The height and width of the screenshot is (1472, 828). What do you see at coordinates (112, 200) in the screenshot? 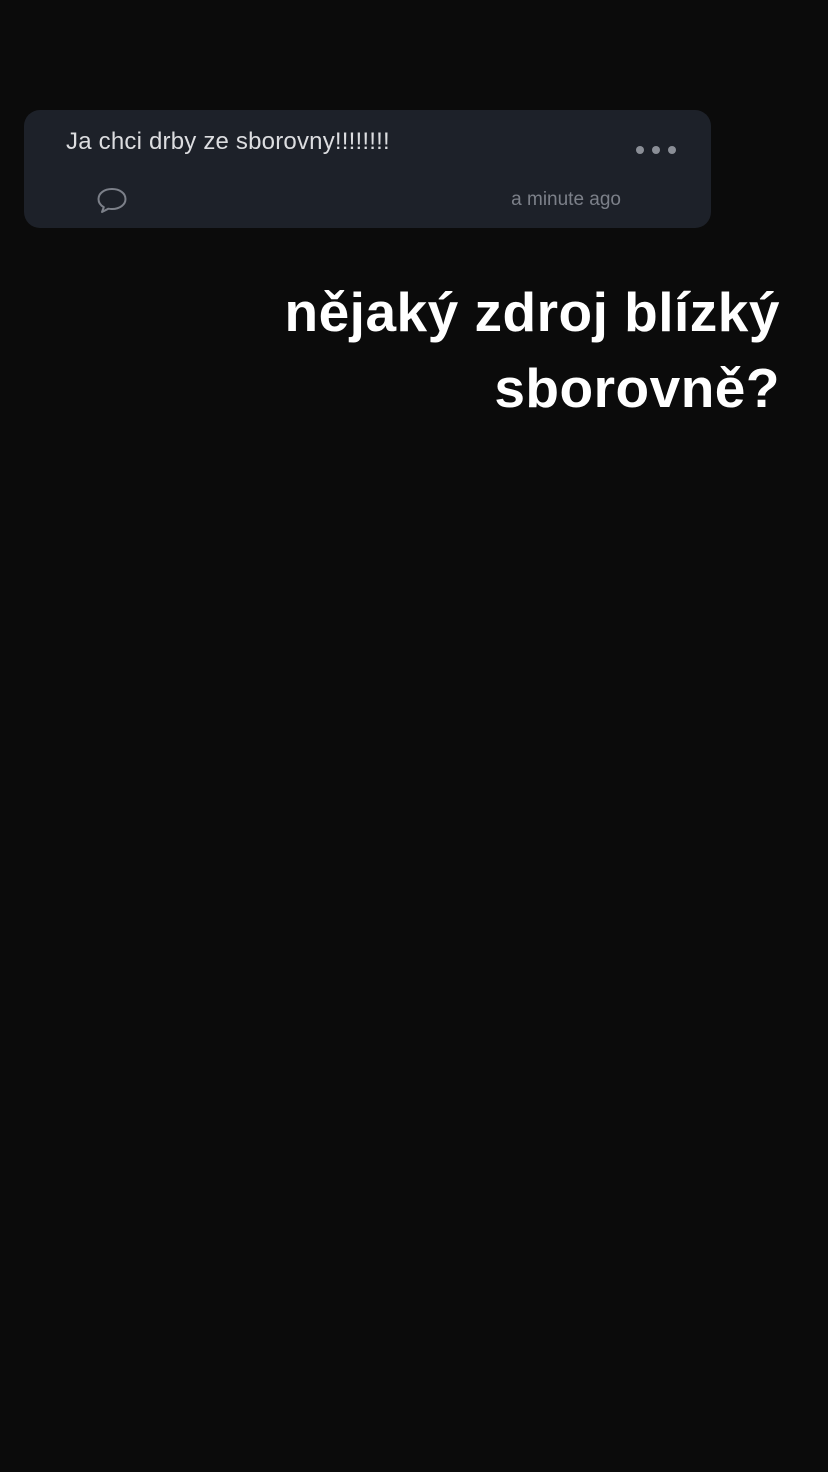
I see `comment-icon` at bounding box center [112, 200].